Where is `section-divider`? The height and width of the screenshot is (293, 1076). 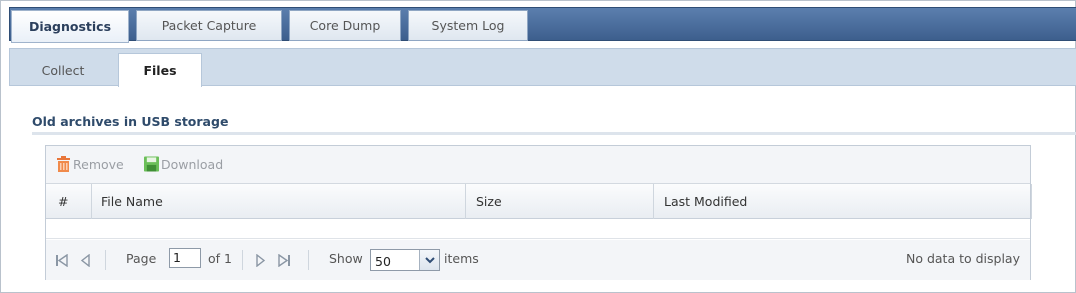 section-divider is located at coordinates (554, 133).